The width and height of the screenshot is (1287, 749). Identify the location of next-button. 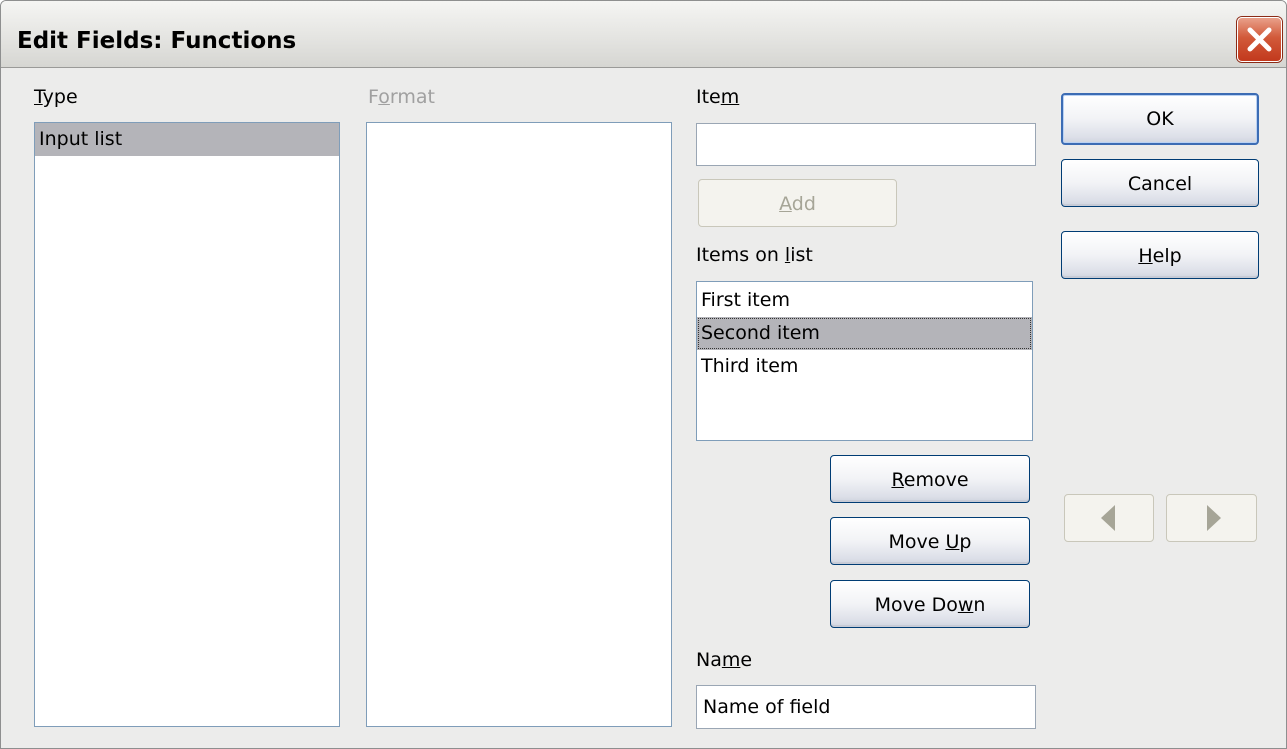
(1211, 518).